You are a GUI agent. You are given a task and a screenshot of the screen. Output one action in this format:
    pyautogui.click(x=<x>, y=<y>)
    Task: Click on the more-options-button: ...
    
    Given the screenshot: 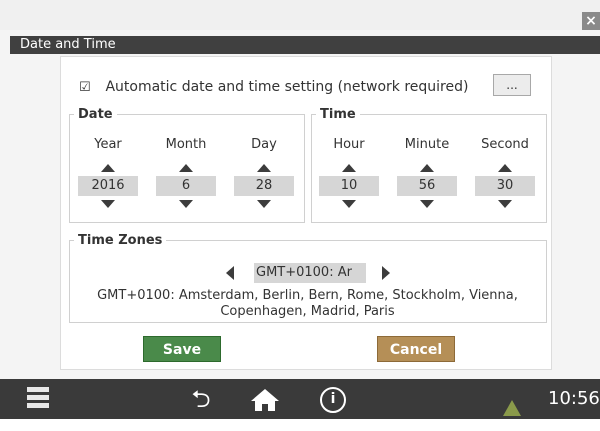 What is the action you would take?
    pyautogui.click(x=512, y=85)
    